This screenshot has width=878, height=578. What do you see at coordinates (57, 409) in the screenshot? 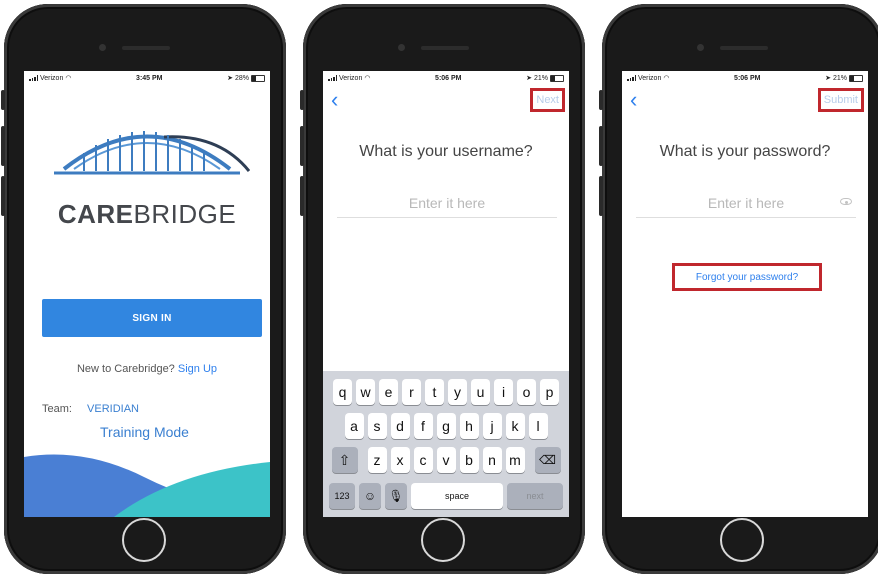
I see `team-label: Team:` at bounding box center [57, 409].